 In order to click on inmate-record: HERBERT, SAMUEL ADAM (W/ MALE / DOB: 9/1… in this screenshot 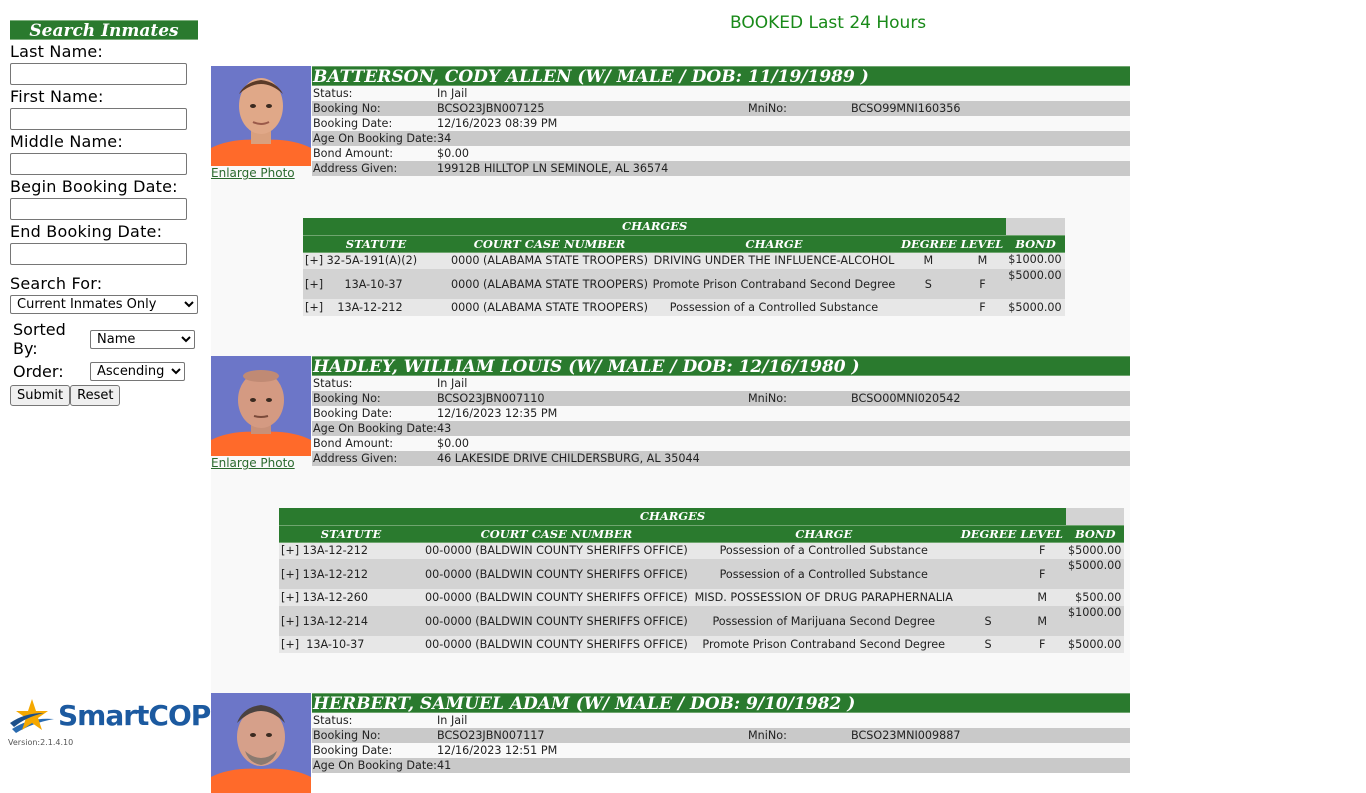, I will do `click(670, 743)`.